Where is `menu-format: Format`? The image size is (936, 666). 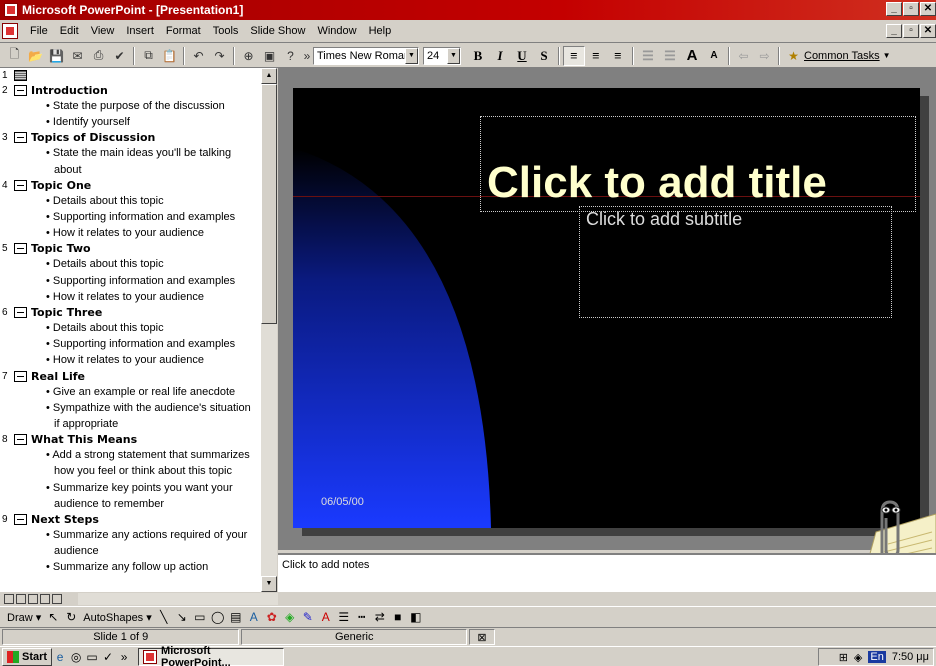
menu-format: Format is located at coordinates (183, 31).